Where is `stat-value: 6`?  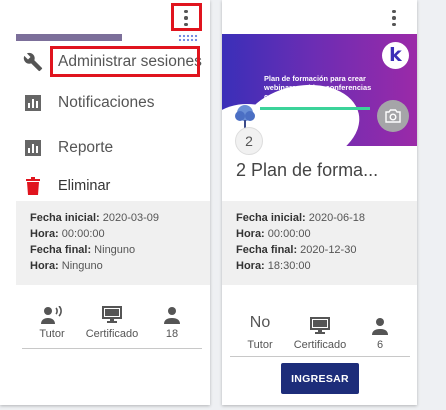 stat-value: 6 is located at coordinates (380, 345).